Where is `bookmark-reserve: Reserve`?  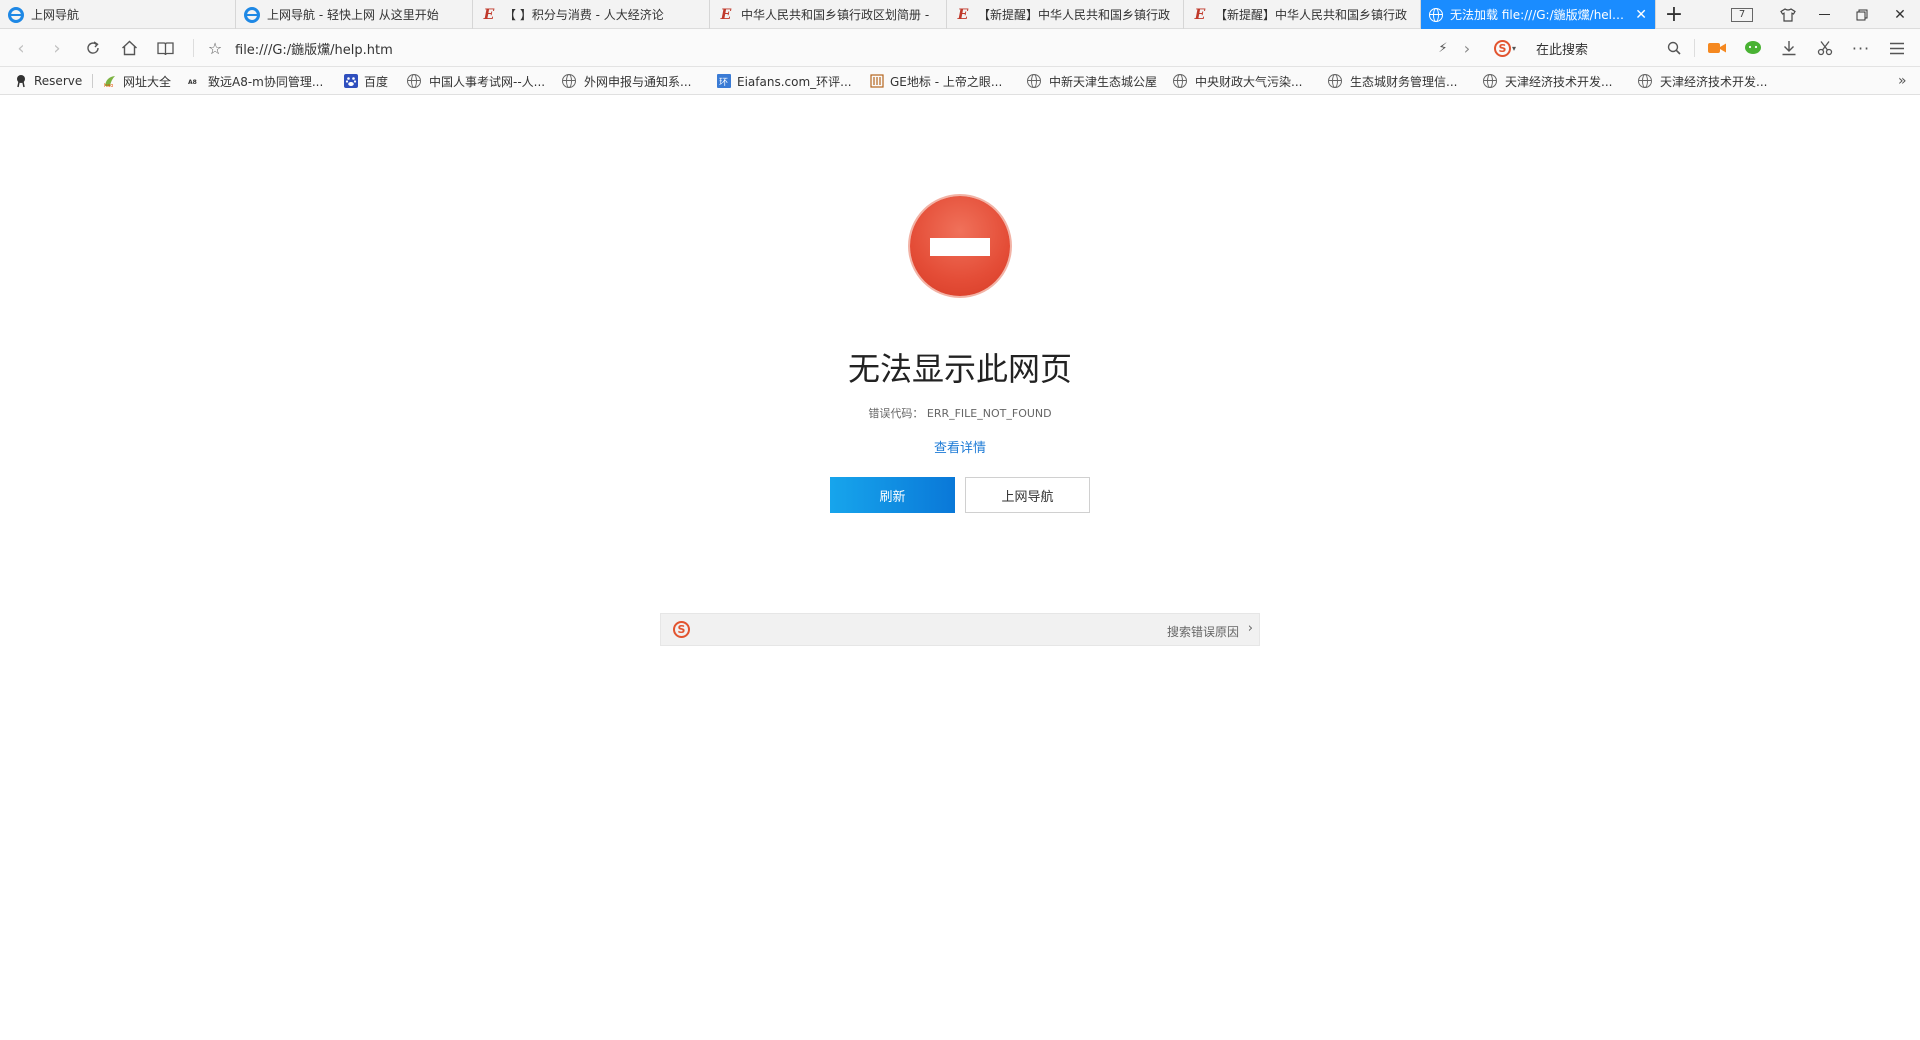 bookmark-reserve: Reserve is located at coordinates (48, 81).